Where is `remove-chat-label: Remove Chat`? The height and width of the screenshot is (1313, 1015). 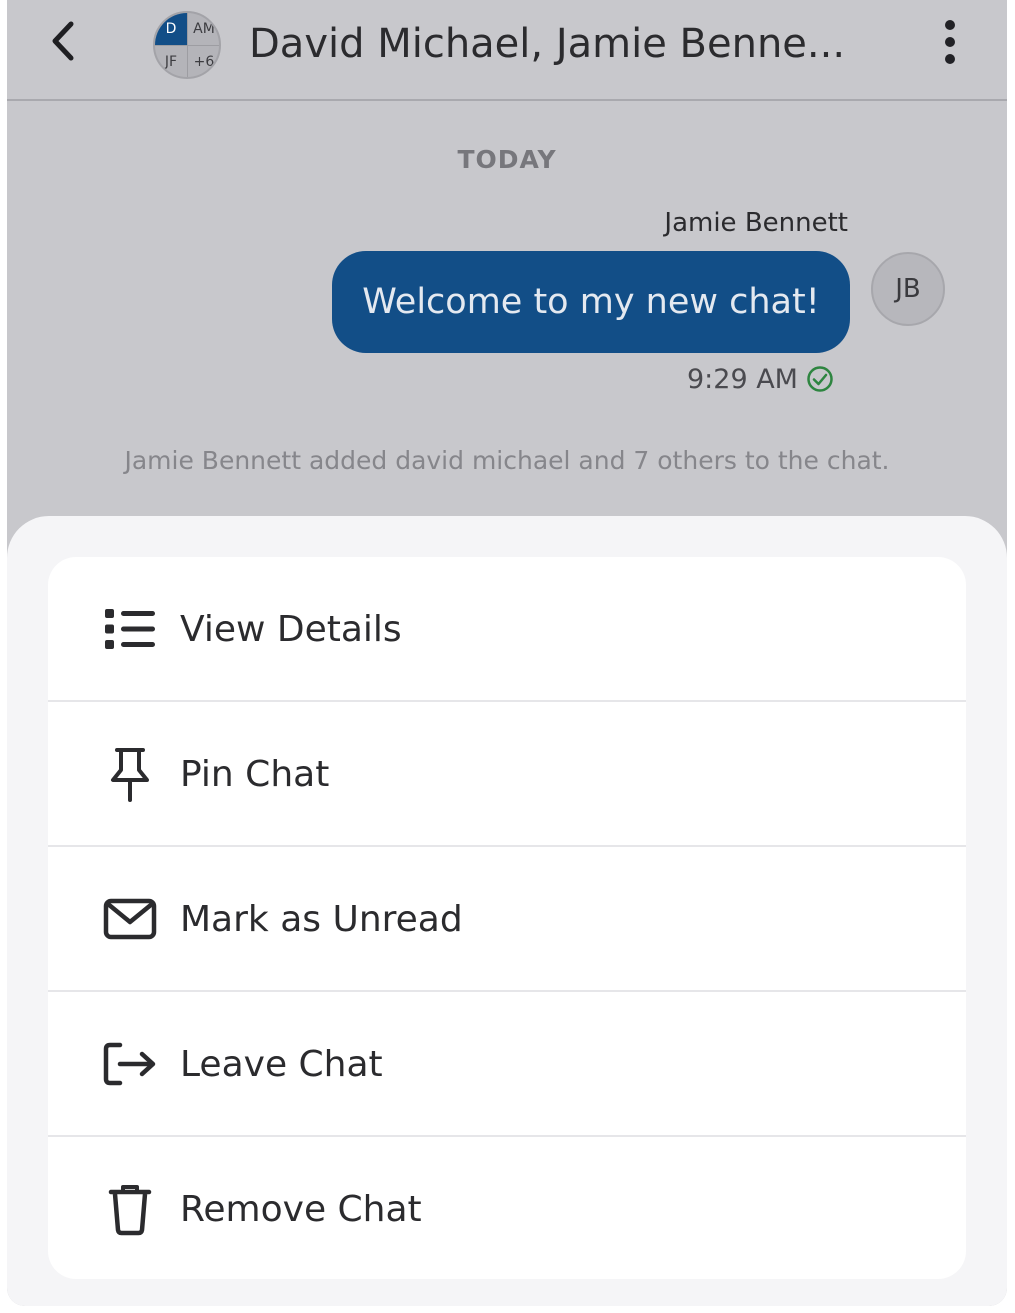
remove-chat-label: Remove Chat is located at coordinates (301, 1209).